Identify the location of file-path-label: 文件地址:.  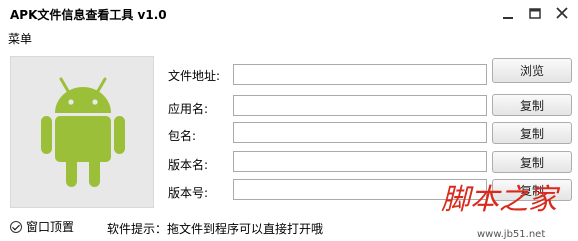
(194, 76).